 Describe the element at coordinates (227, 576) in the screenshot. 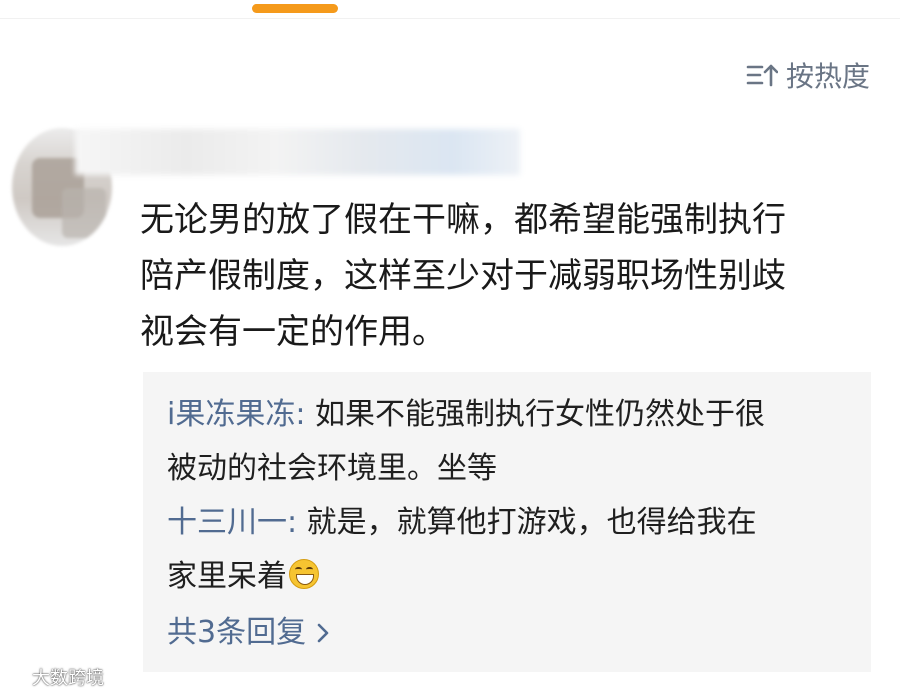

I see `reply-text: 家里呆着` at that location.